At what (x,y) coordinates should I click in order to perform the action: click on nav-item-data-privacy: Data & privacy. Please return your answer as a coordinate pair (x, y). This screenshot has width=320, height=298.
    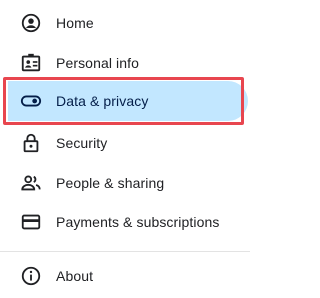
    Looking at the image, I should click on (128, 101).